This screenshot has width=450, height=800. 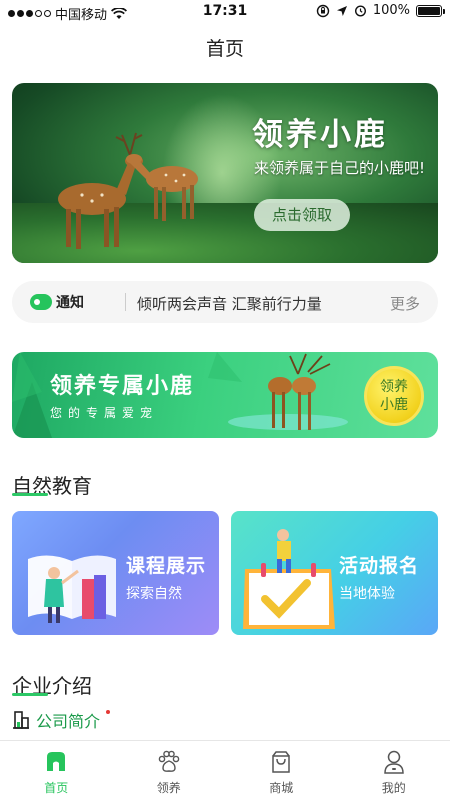 What do you see at coordinates (360, 11) in the screenshot?
I see `alarm-icon` at bounding box center [360, 11].